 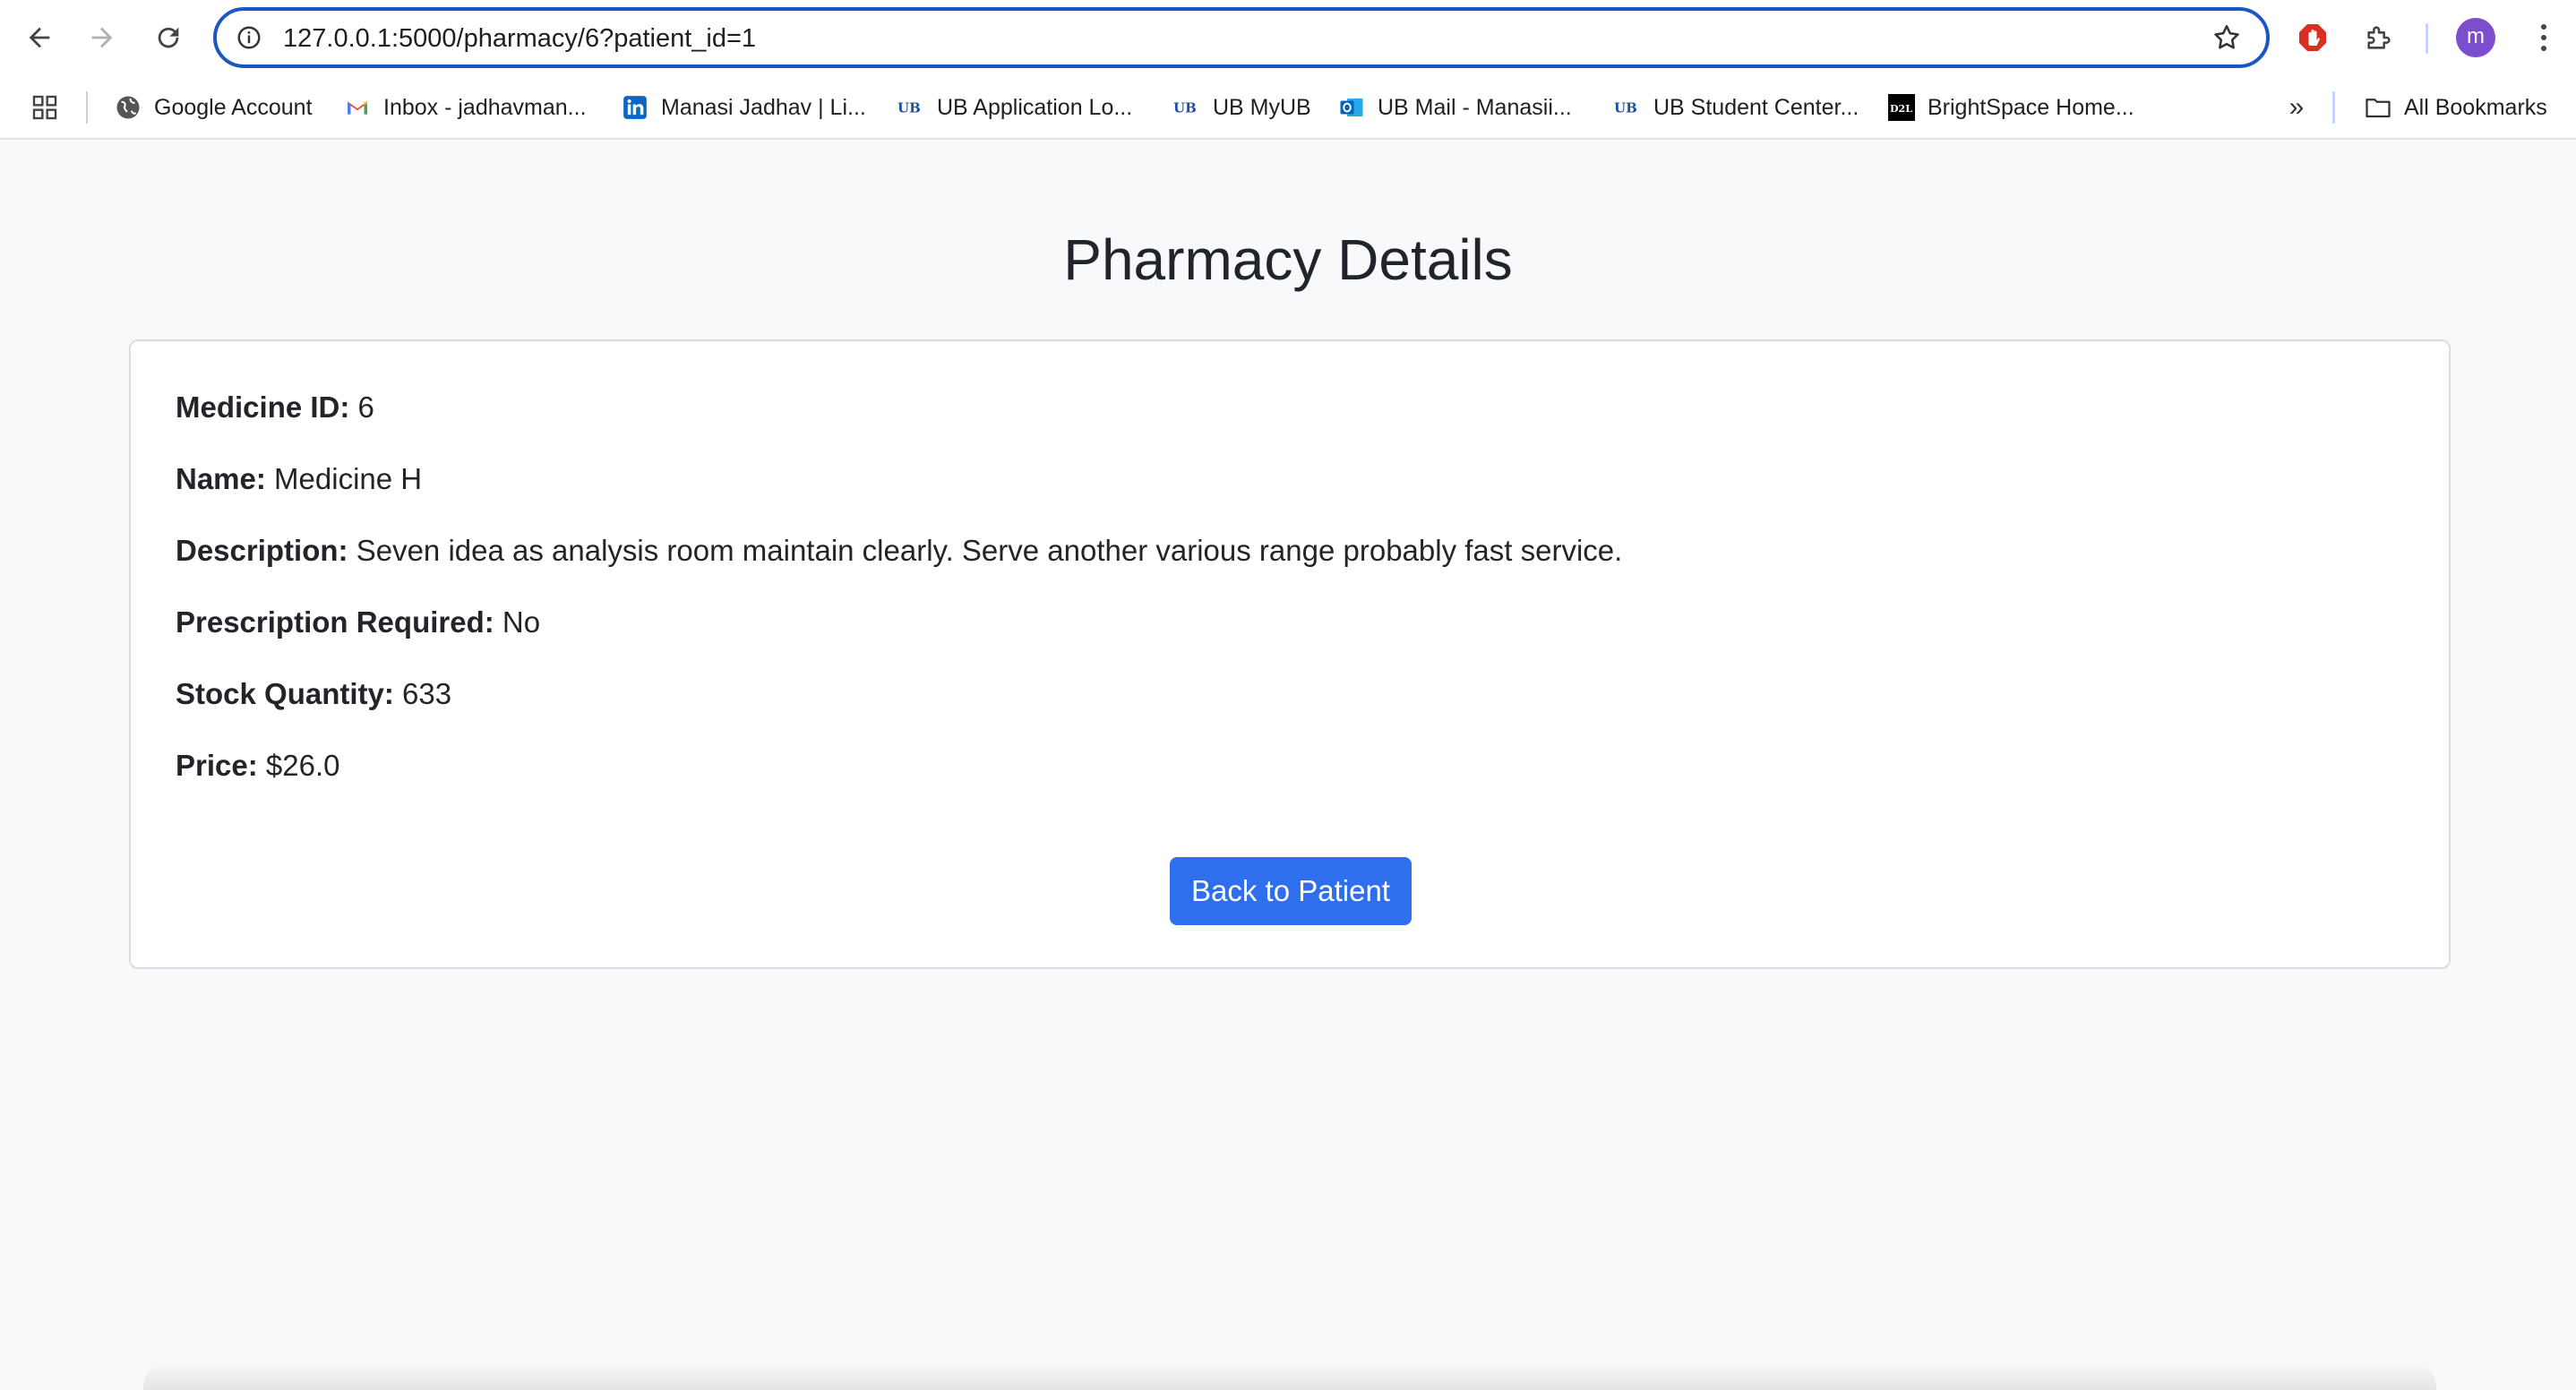 I want to click on back-arrow-icon, so click(x=39, y=38).